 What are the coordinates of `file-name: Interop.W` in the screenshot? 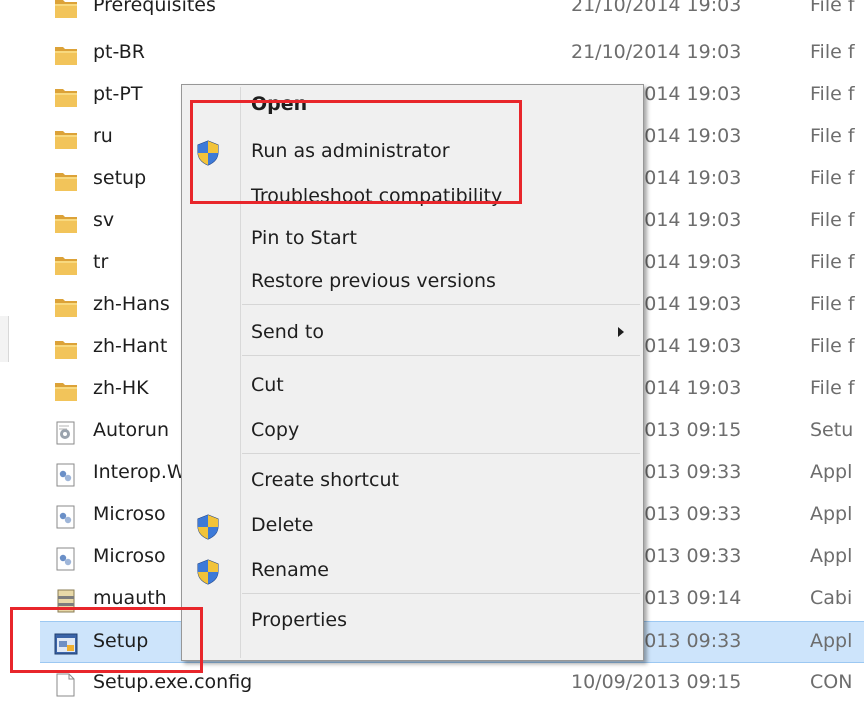 It's located at (139, 472).